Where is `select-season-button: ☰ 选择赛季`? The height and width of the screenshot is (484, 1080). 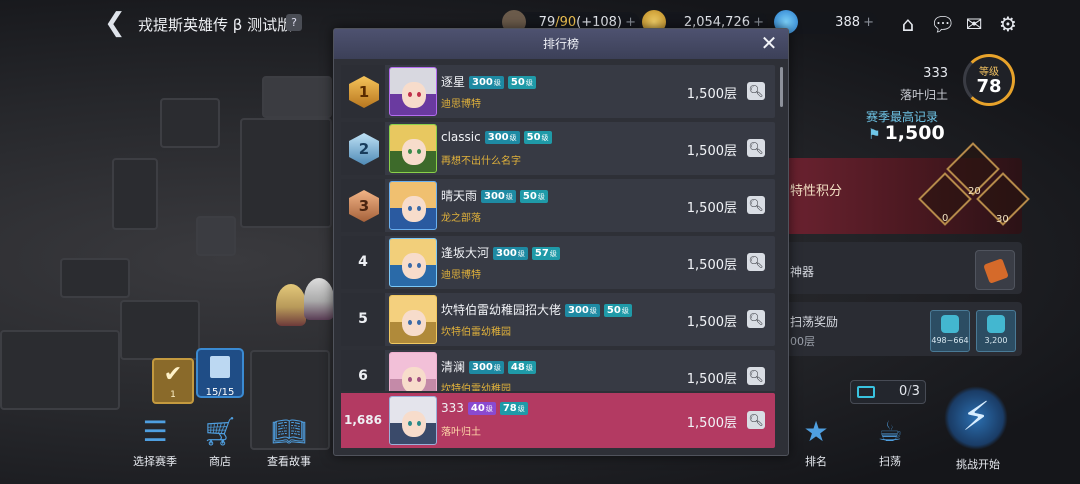
select-season-button: ☰ 选择赛季 is located at coordinates (155, 440).